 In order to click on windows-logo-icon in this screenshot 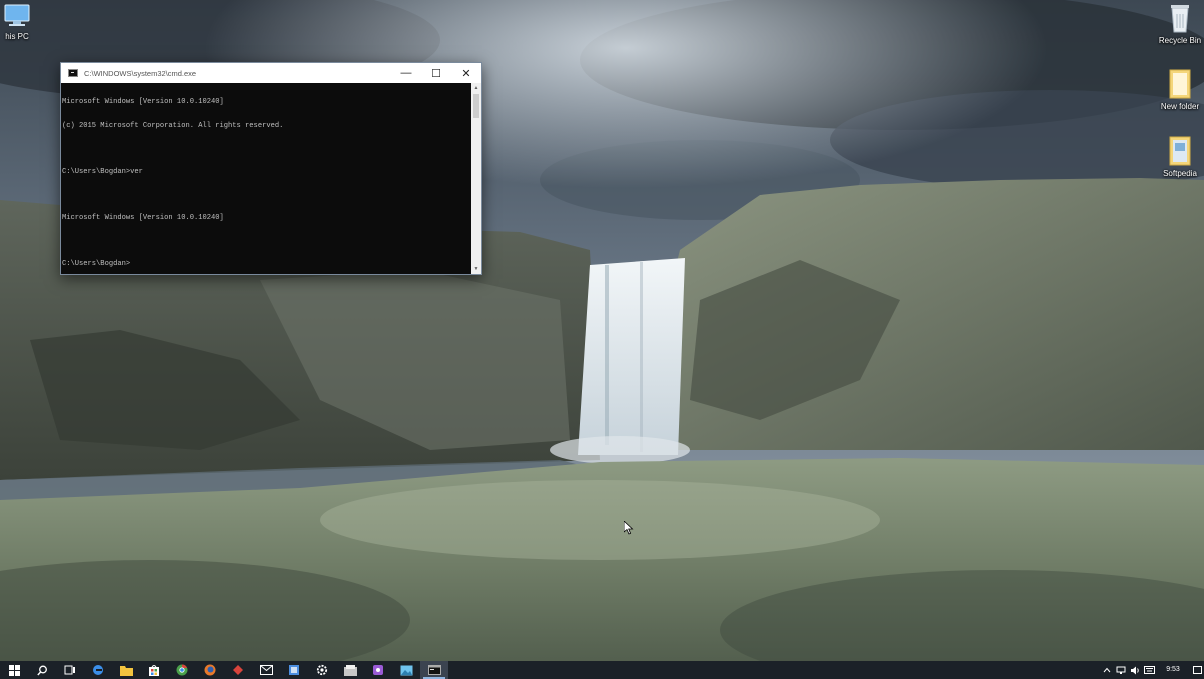, I will do `click(14, 670)`.